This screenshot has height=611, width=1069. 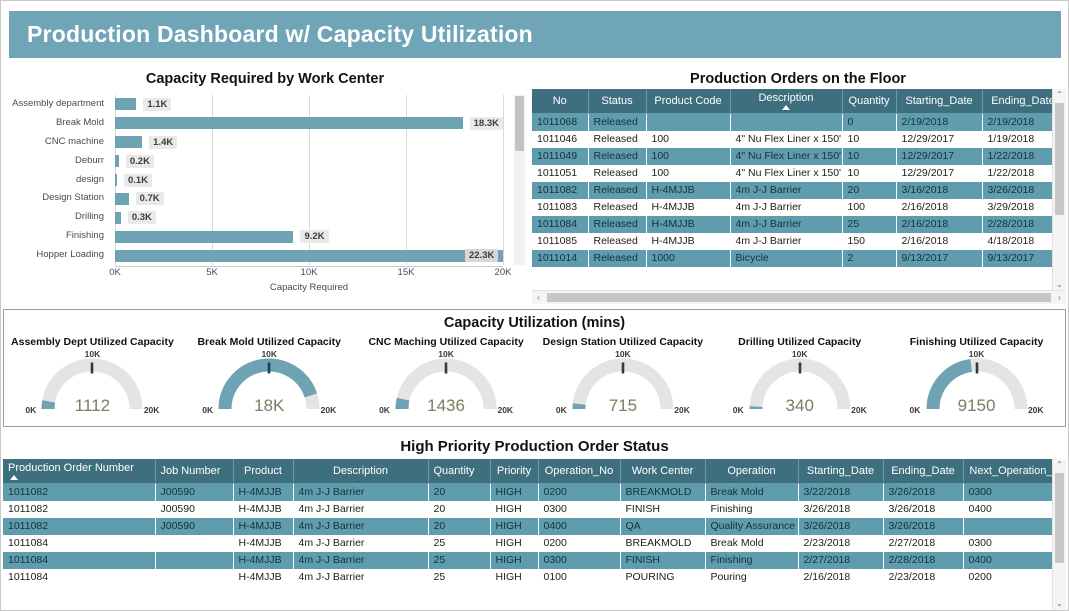 What do you see at coordinates (1059, 604) in the screenshot?
I see `scroll-down-icon: ⌄` at bounding box center [1059, 604].